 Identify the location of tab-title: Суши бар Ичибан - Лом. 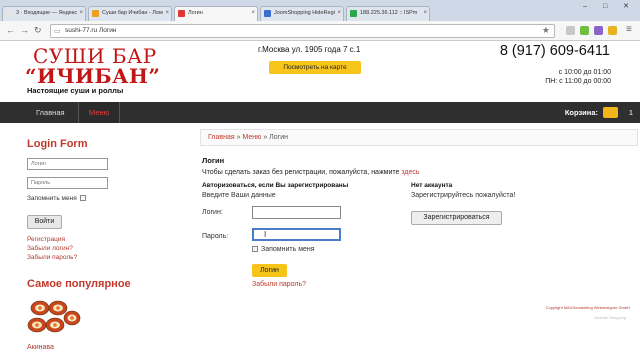
(132, 13).